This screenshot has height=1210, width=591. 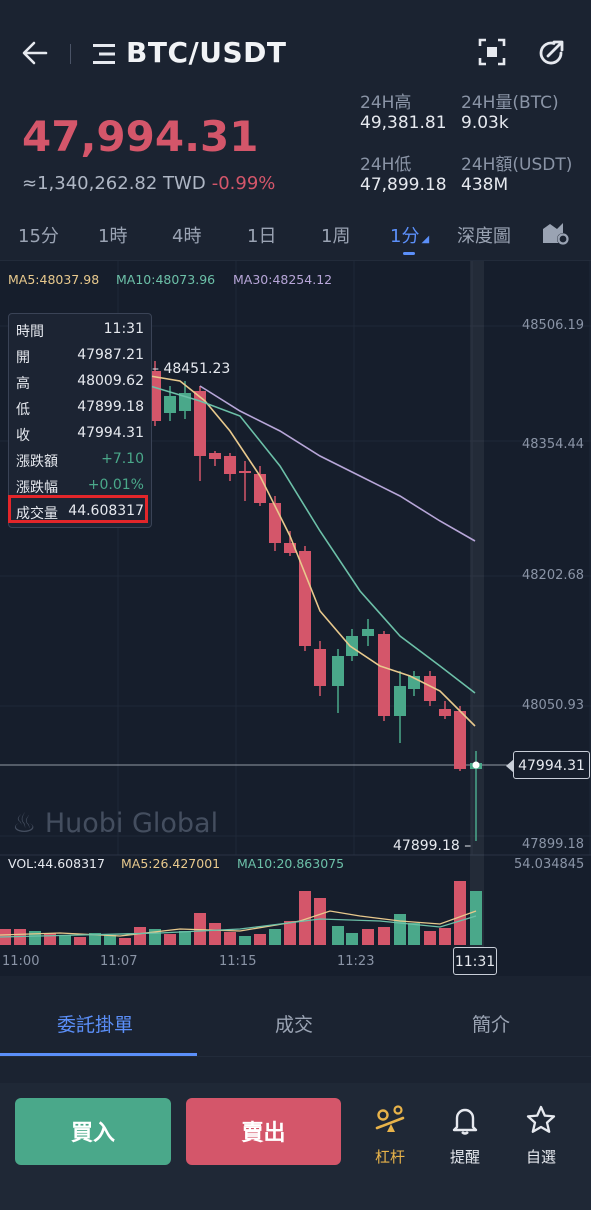 What do you see at coordinates (553, 325) in the screenshot?
I see `y-tick: 48506.19` at bounding box center [553, 325].